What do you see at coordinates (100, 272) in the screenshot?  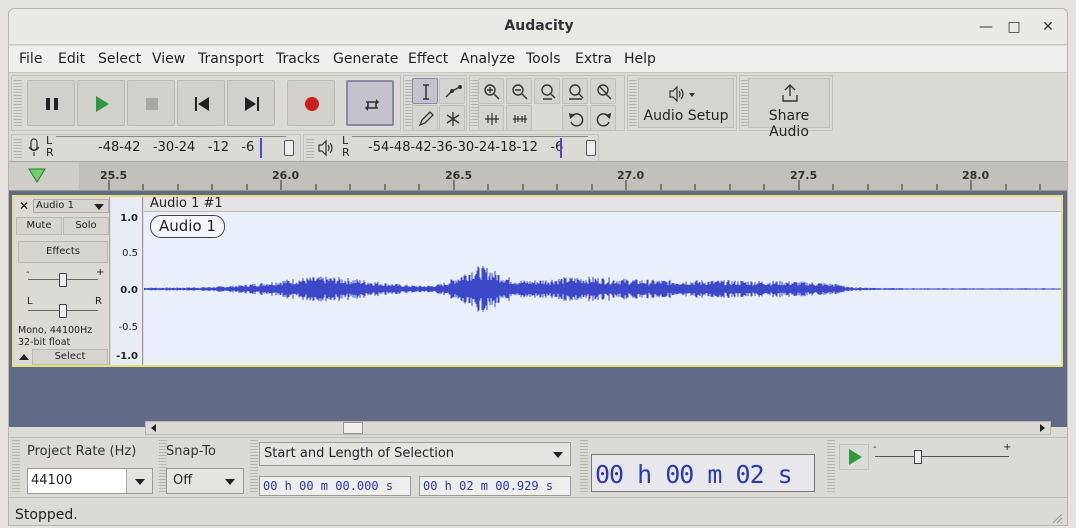 I see `gain-plus-label: +` at bounding box center [100, 272].